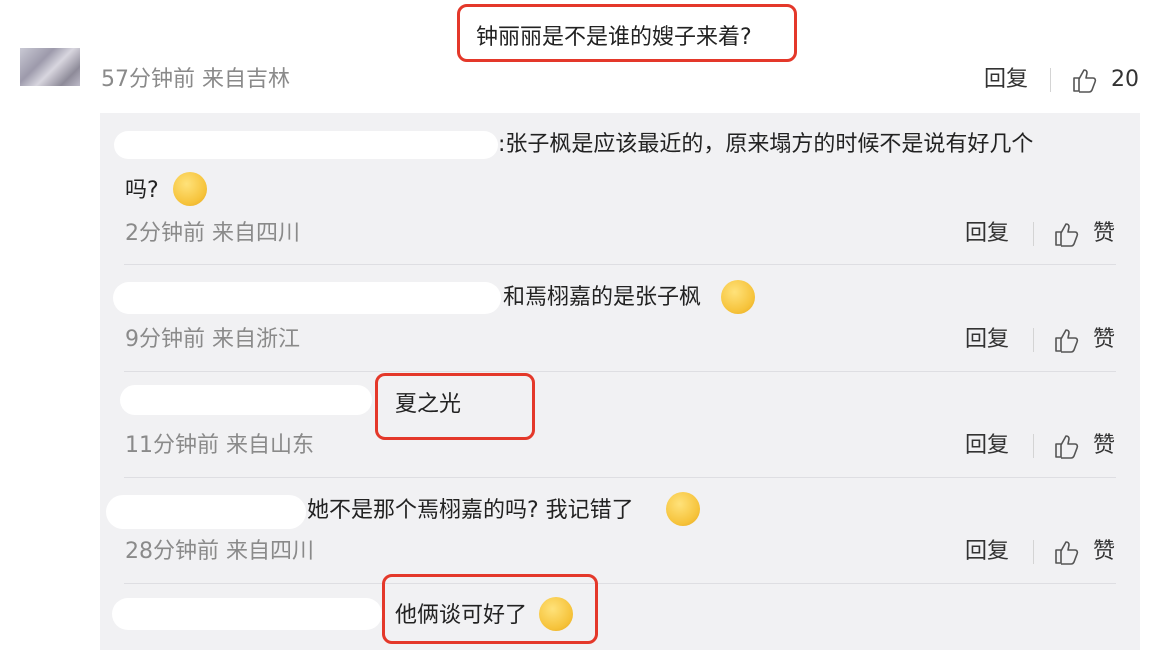  I want to click on flower-face-icon, so click(556, 614).